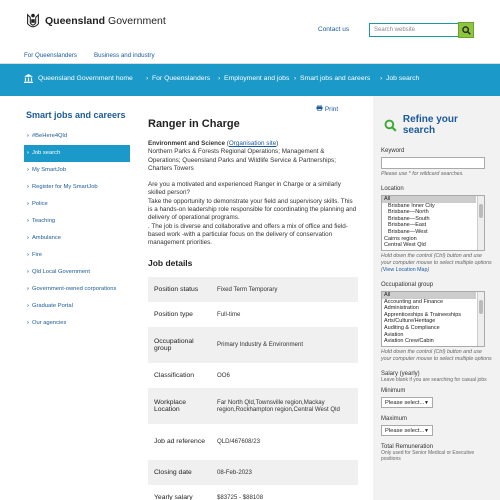 The image size is (500, 500). I want to click on breadcrumb-home: Queensland Government home, so click(85, 78).